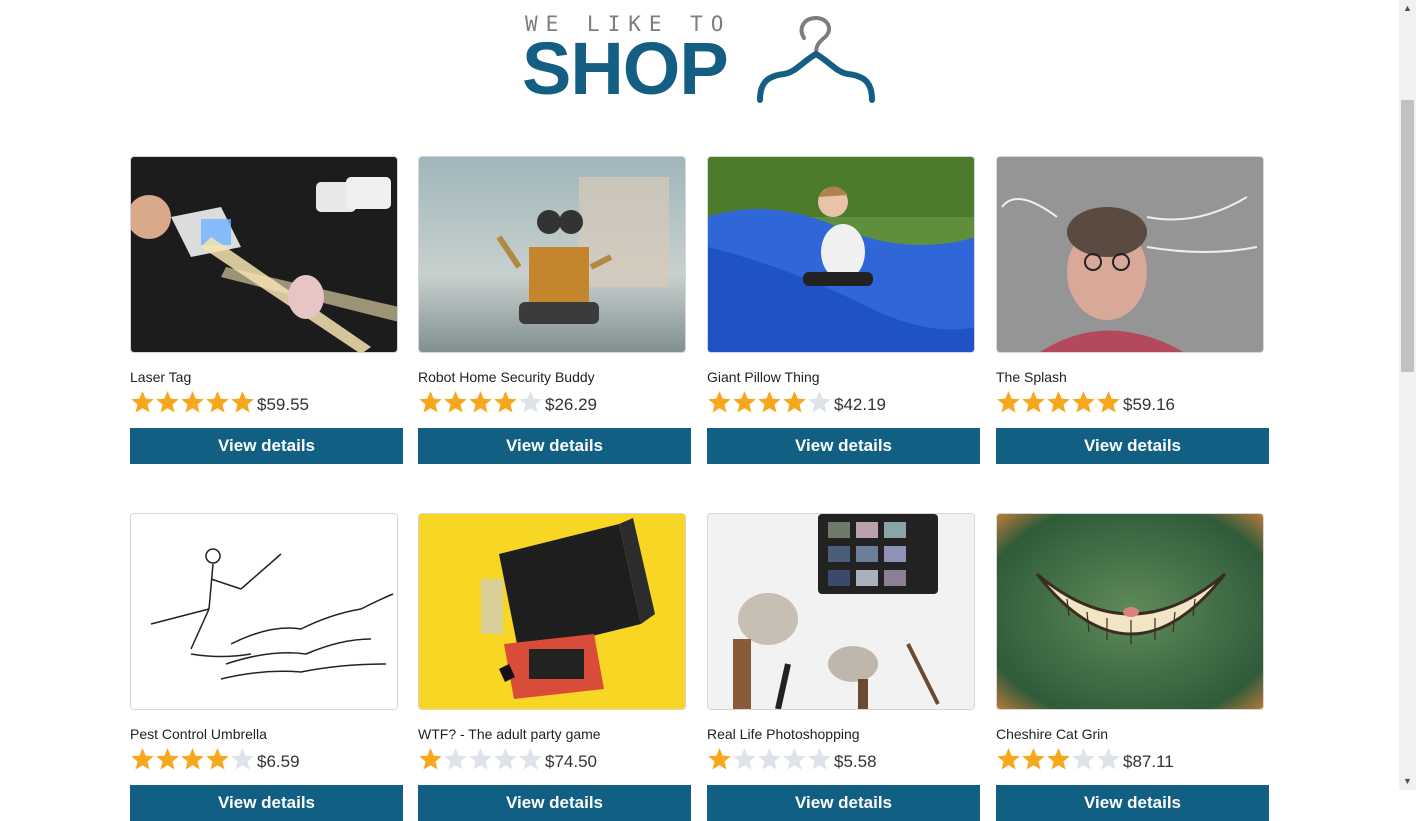  I want to click on product-card: Laser Tag $59.55 View details, so click(266, 310).